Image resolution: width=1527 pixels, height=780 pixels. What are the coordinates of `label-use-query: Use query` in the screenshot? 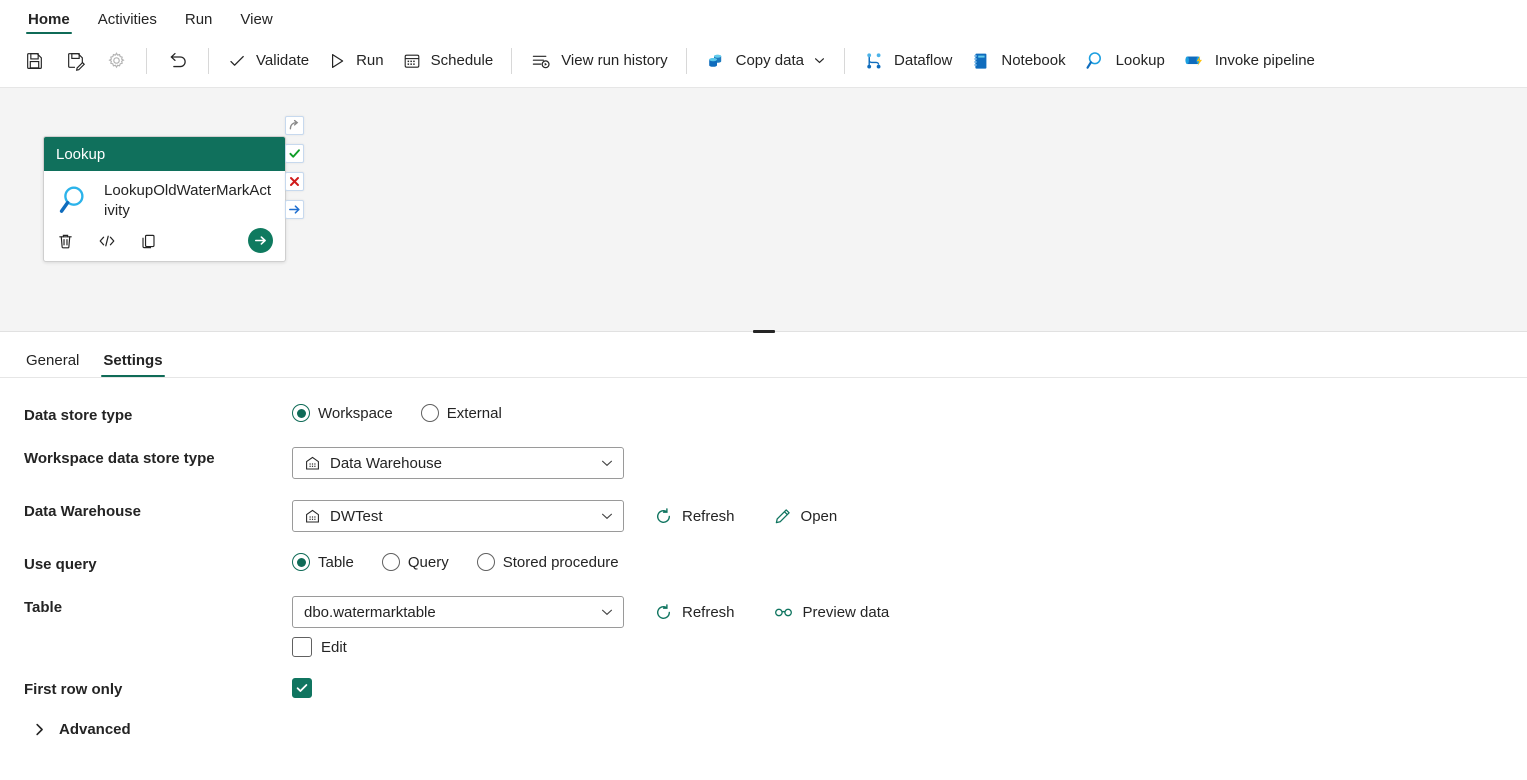 It's located at (60, 564).